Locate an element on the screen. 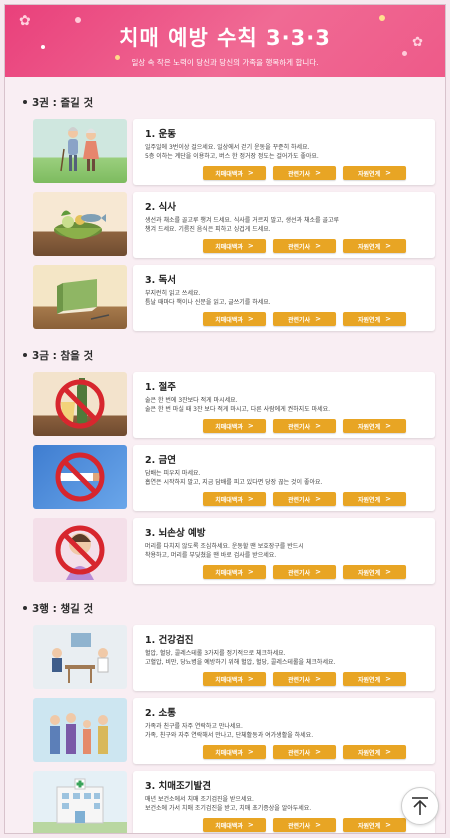 This screenshot has width=450, height=838. item-title: 1. 절주 is located at coordinates (161, 387).